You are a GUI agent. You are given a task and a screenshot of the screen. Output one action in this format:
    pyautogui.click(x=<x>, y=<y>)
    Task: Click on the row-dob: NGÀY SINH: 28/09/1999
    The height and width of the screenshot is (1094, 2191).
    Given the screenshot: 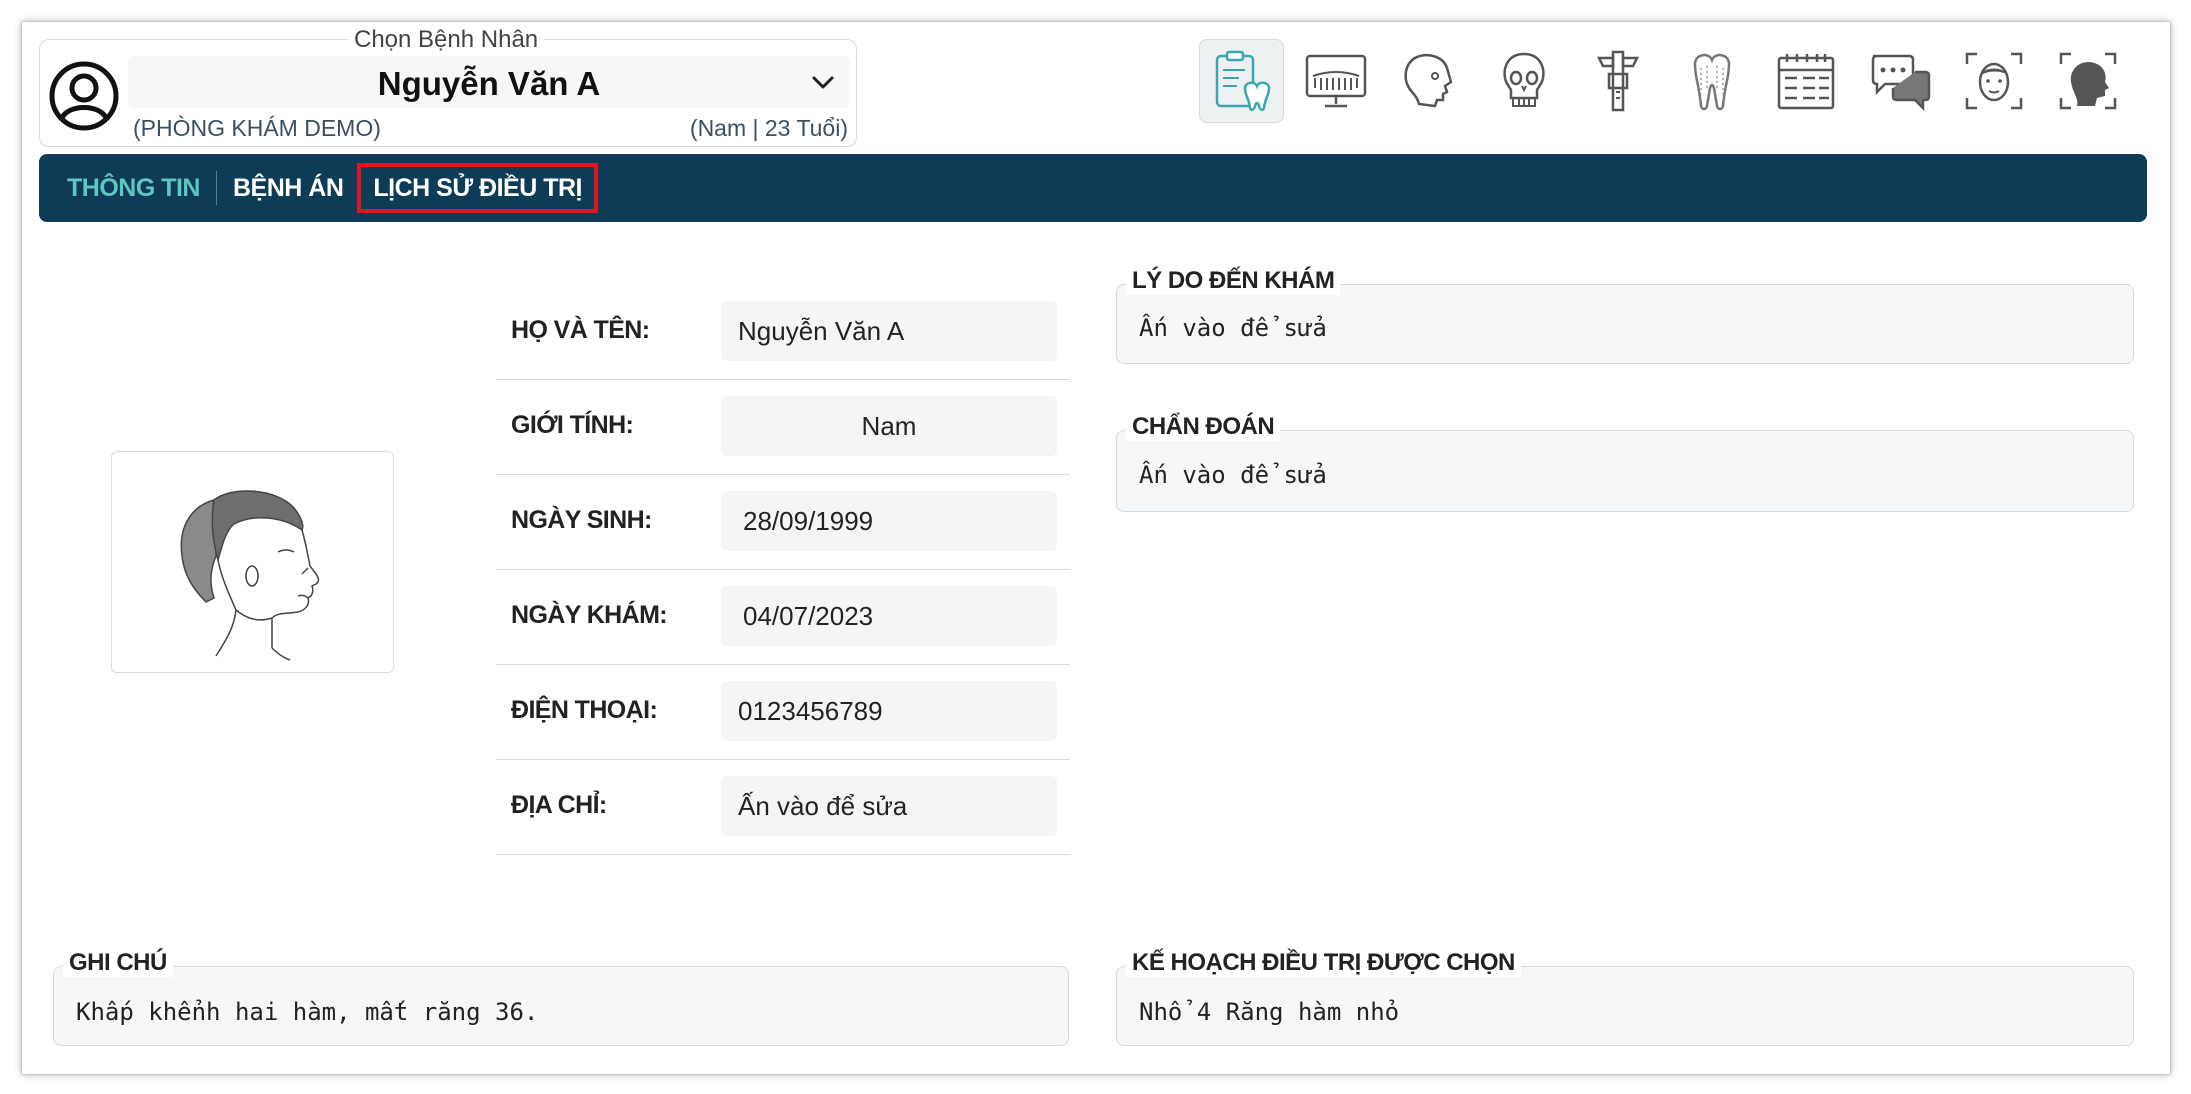 What is the action you would take?
    pyautogui.click(x=783, y=522)
    